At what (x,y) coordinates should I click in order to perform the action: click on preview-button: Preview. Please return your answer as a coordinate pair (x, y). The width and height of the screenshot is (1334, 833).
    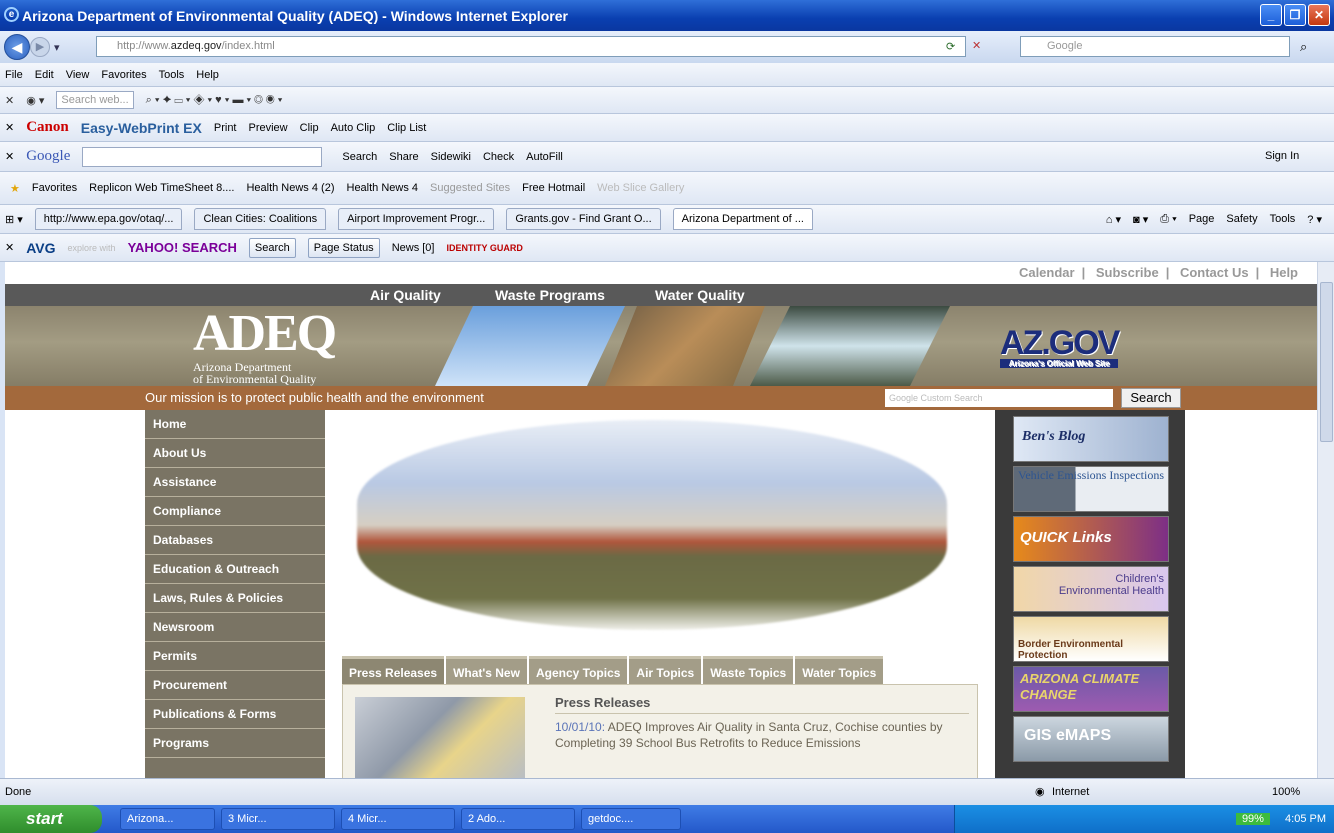
    Looking at the image, I should click on (268, 128).